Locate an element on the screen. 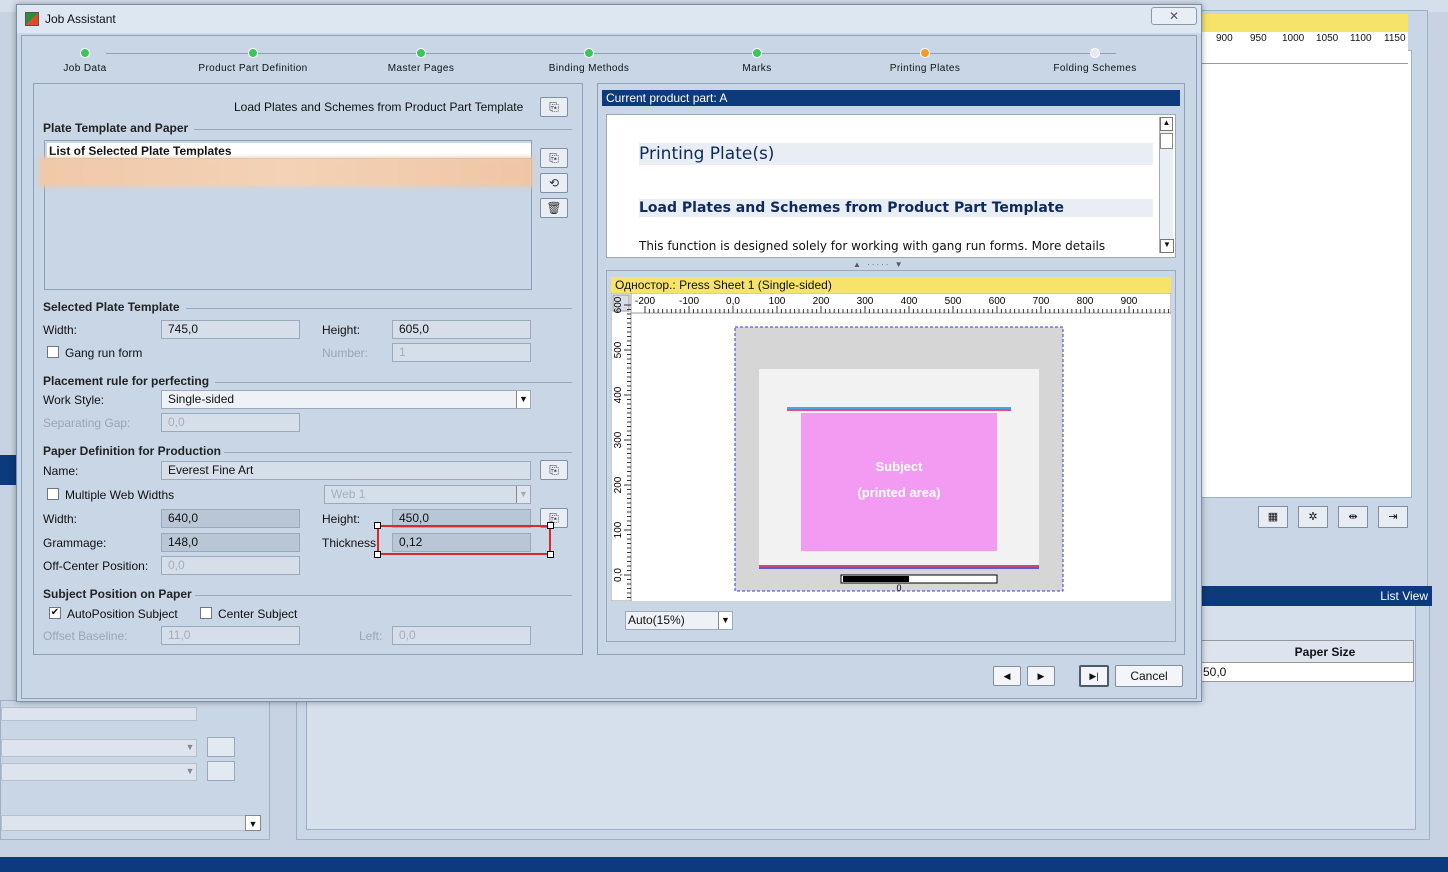 Image resolution: width=1448 pixels, height=872 pixels. arrow-right-icon: ▶ is located at coordinates (1041, 676).